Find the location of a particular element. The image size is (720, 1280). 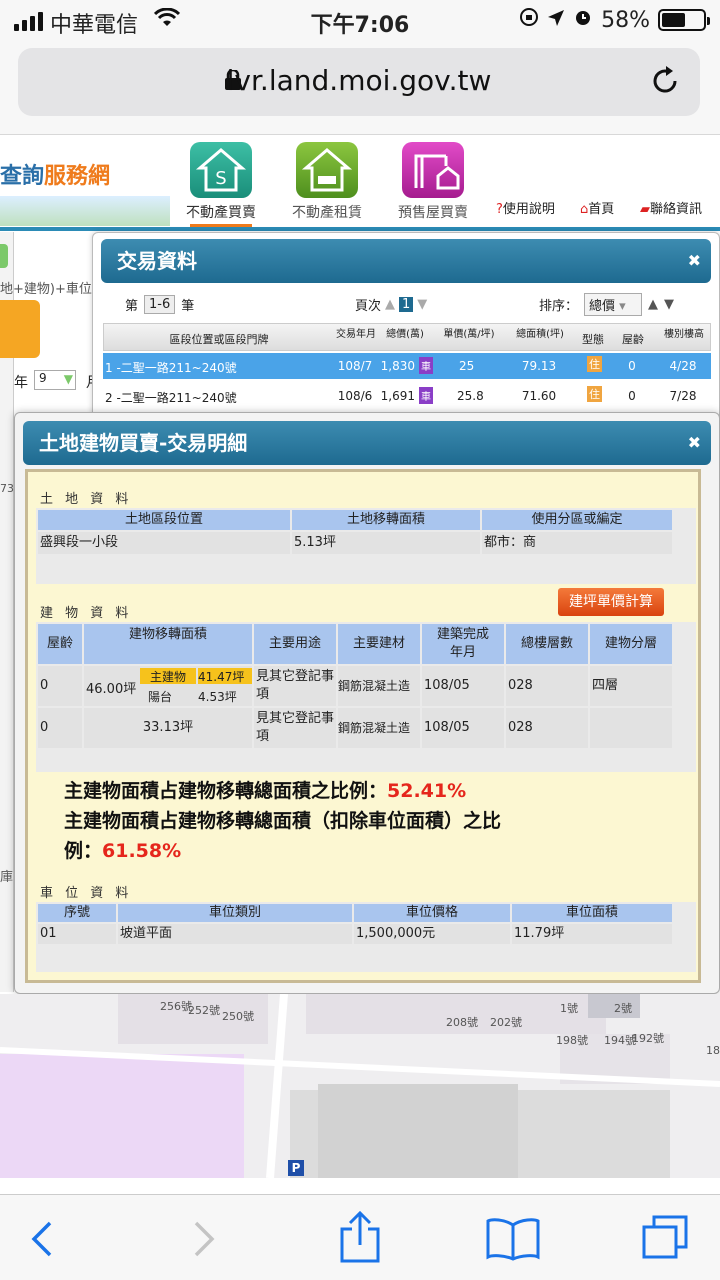

page-number: 1 is located at coordinates (406, 304).